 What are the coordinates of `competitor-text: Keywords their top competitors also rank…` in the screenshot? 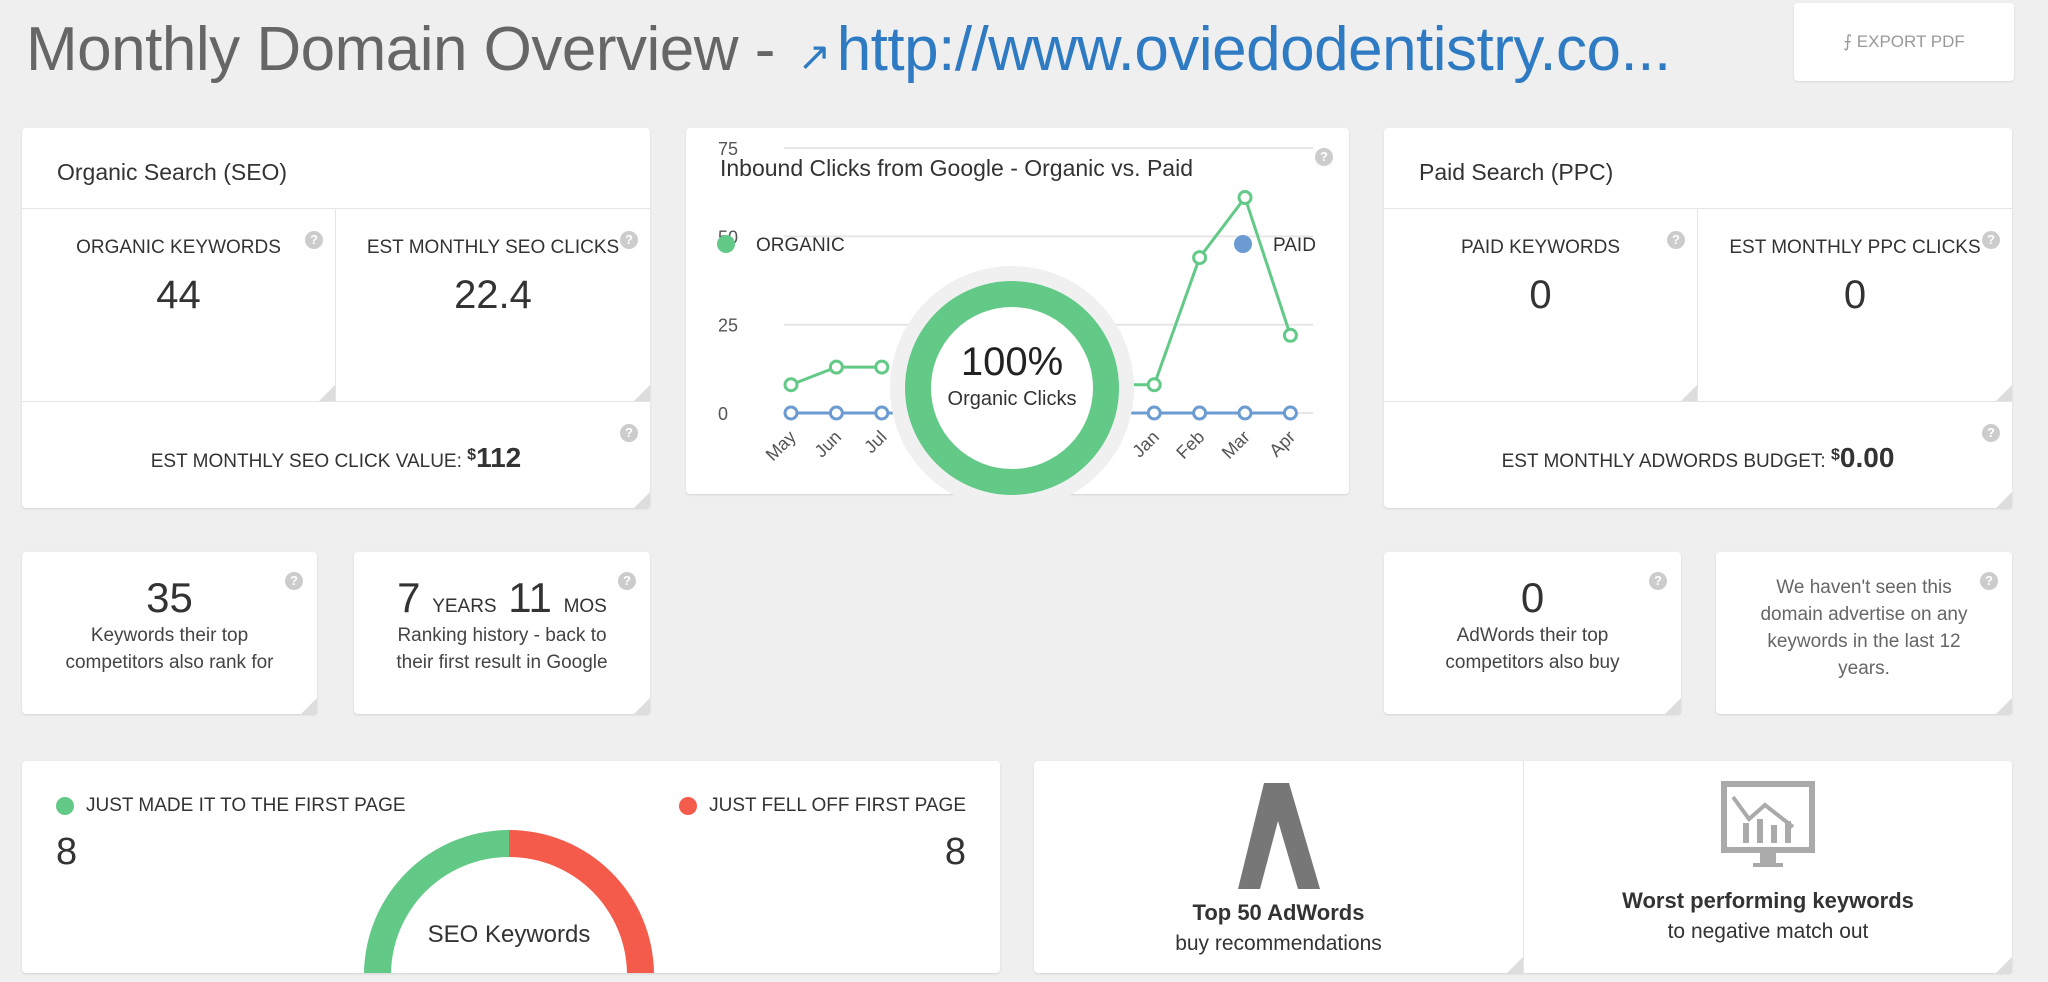 It's located at (169, 649).